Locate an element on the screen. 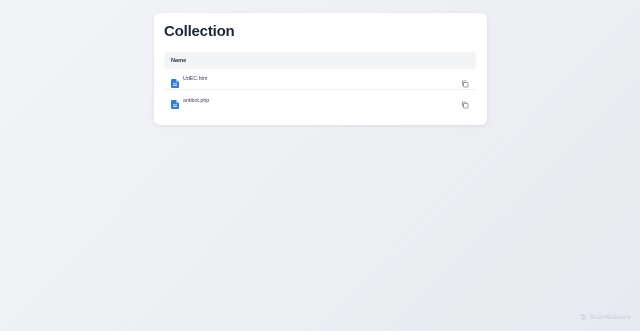 This screenshot has height=331, width=640. column-header-name: Name is located at coordinates (179, 60).